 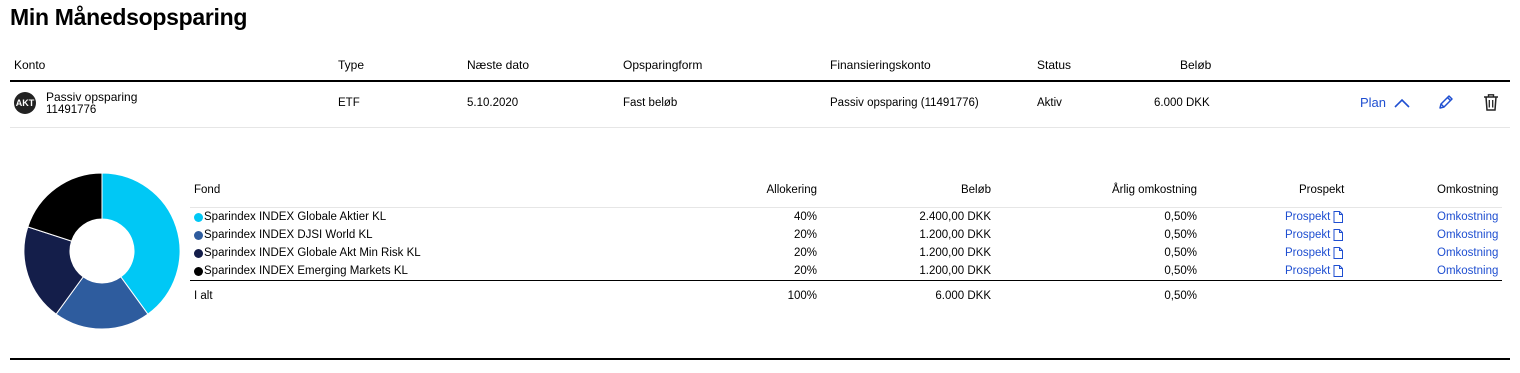 What do you see at coordinates (30, 65) in the screenshot?
I see `col-konto: Konto` at bounding box center [30, 65].